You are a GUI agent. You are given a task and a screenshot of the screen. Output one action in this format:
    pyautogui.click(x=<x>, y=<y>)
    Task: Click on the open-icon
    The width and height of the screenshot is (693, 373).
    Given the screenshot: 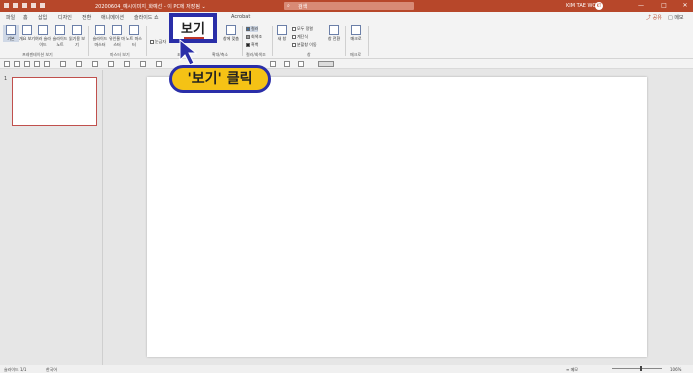 What is the action you would take?
    pyautogui.click(x=37, y=64)
    